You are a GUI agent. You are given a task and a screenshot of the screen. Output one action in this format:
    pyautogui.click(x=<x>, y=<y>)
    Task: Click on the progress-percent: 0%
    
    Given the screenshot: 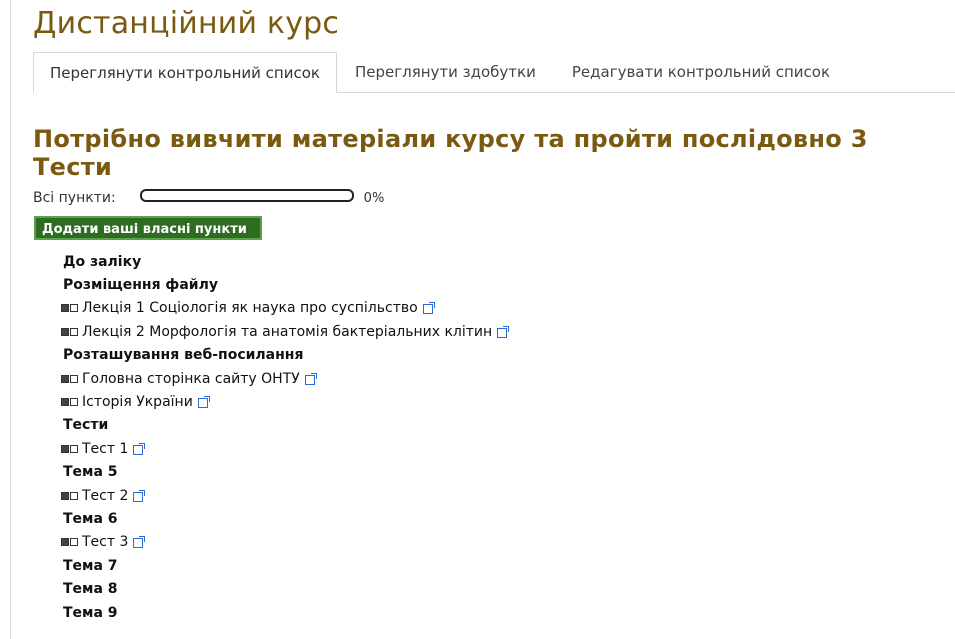 What is the action you would take?
    pyautogui.click(x=374, y=198)
    